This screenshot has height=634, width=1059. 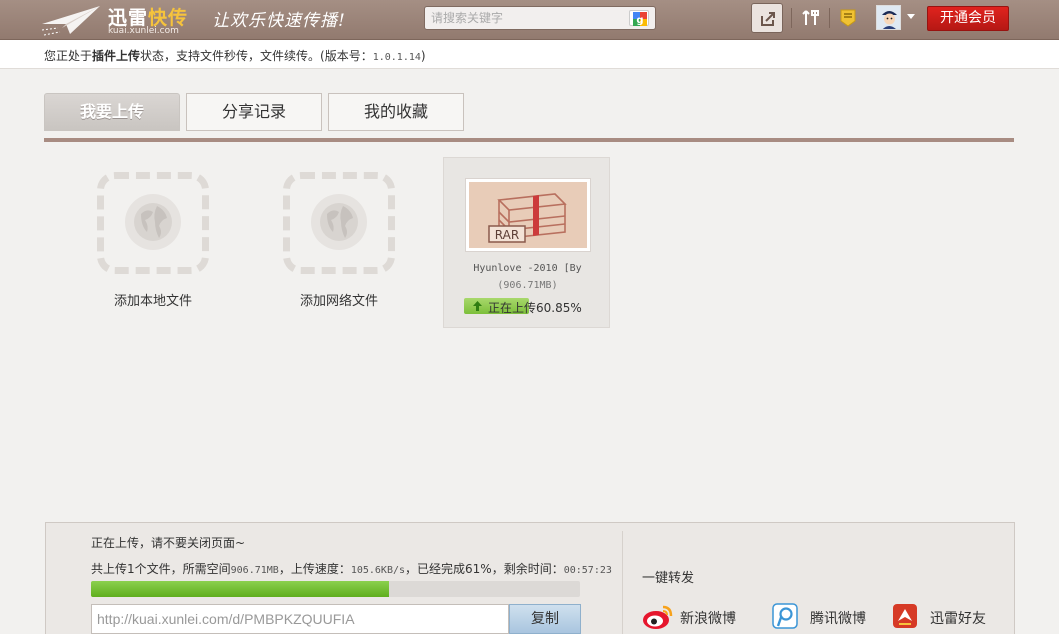 I want to click on add-local-file-button: 添加本地文件, so click(x=140, y=240).